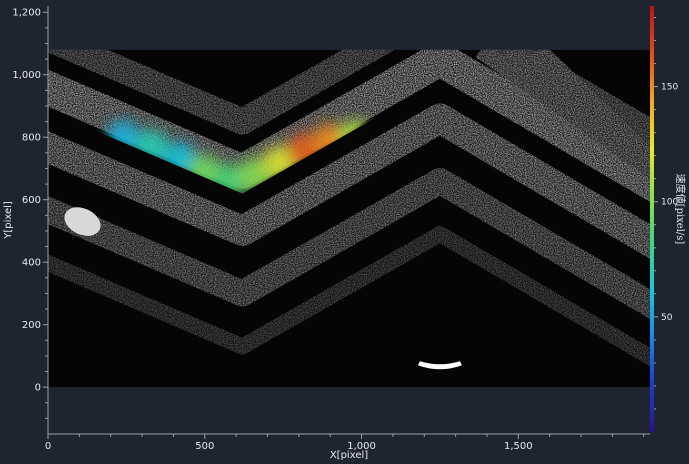 Image resolution: width=689 pixels, height=464 pixels. What do you see at coordinates (31, 325) in the screenshot?
I see `y-tick-label: 200` at bounding box center [31, 325].